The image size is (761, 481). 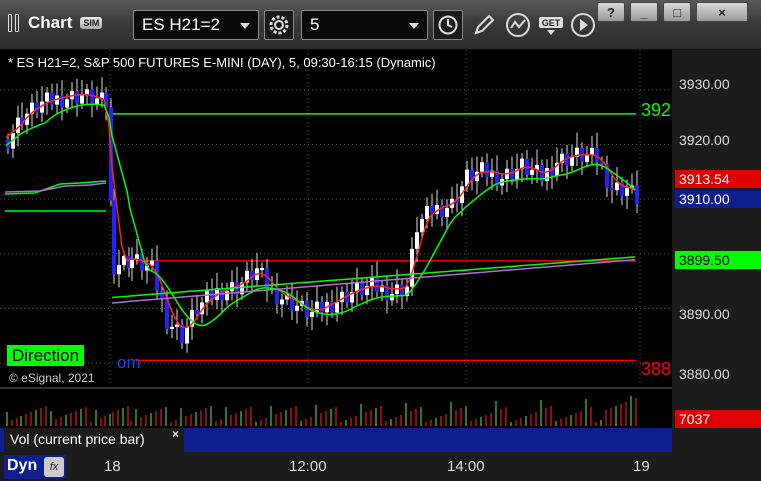 I want to click on settings-icon, so click(x=279, y=25).